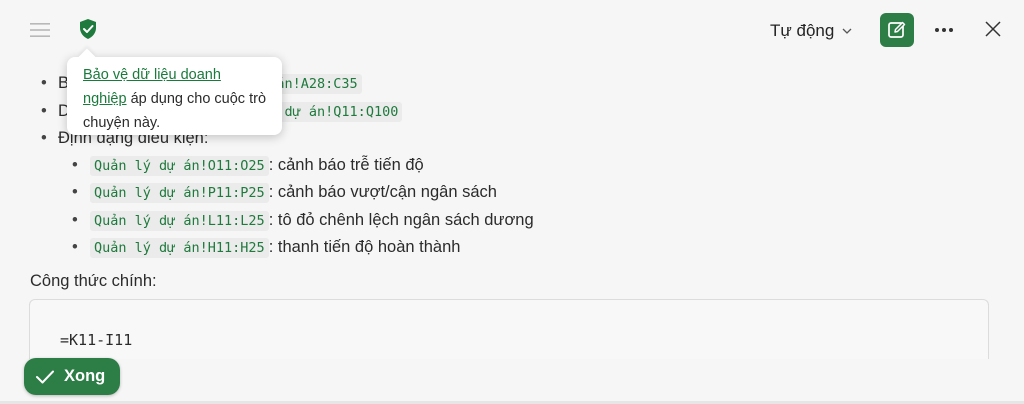 The width and height of the screenshot is (1024, 404). I want to click on menu-button, so click(40, 30).